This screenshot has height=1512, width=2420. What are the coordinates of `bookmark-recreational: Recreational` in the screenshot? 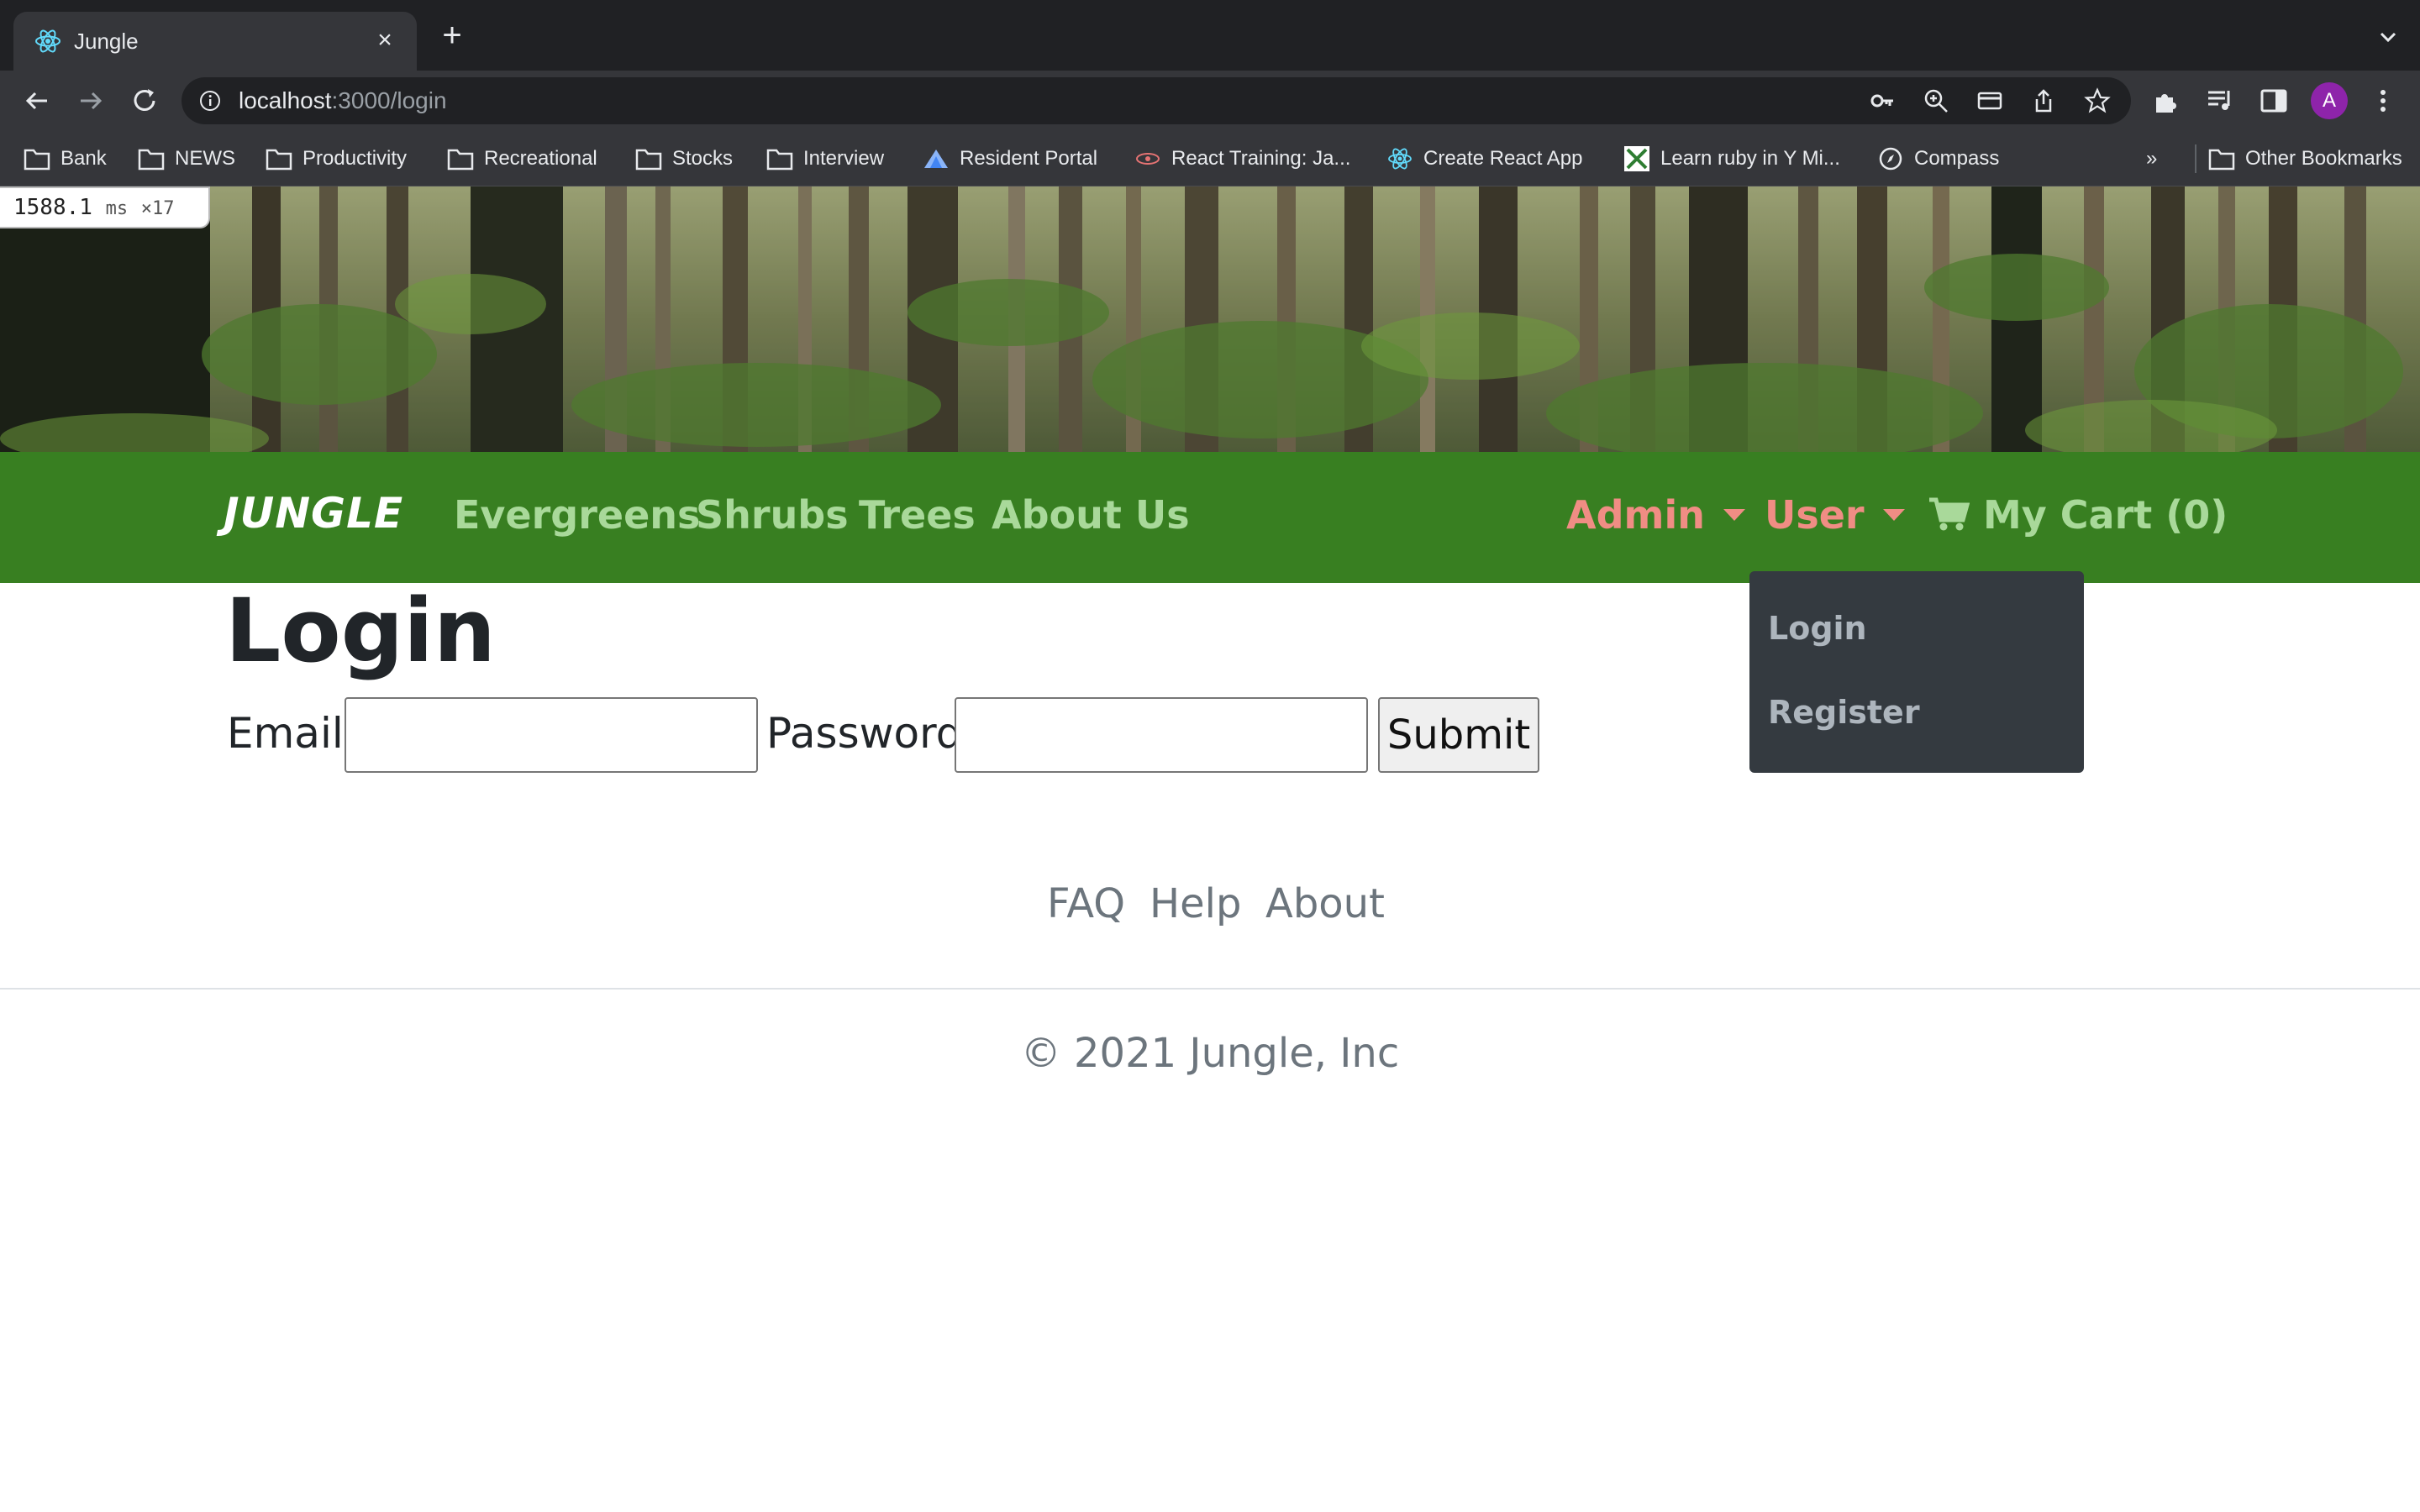 It's located at (522, 158).